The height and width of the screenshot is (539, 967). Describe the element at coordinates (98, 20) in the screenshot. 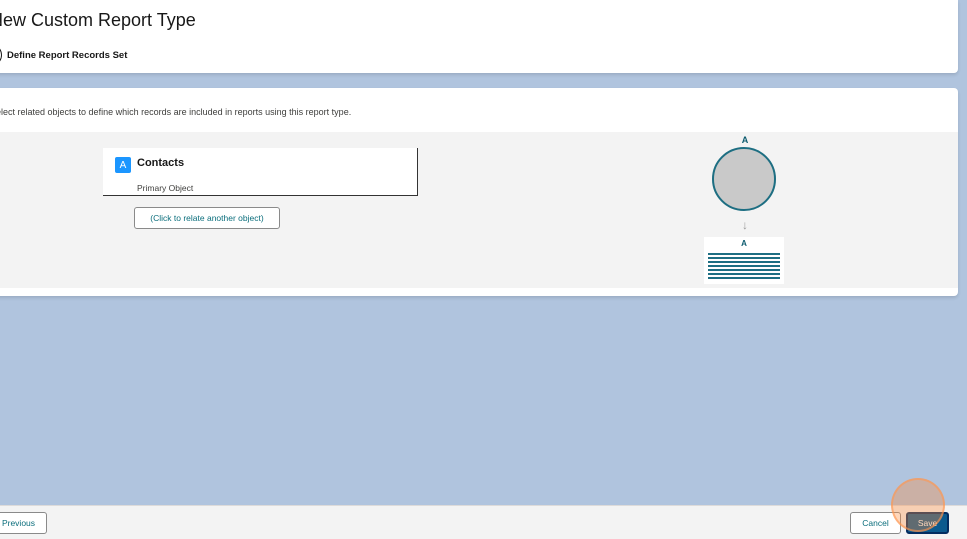

I see `page-title: New Custom Report Type` at that location.